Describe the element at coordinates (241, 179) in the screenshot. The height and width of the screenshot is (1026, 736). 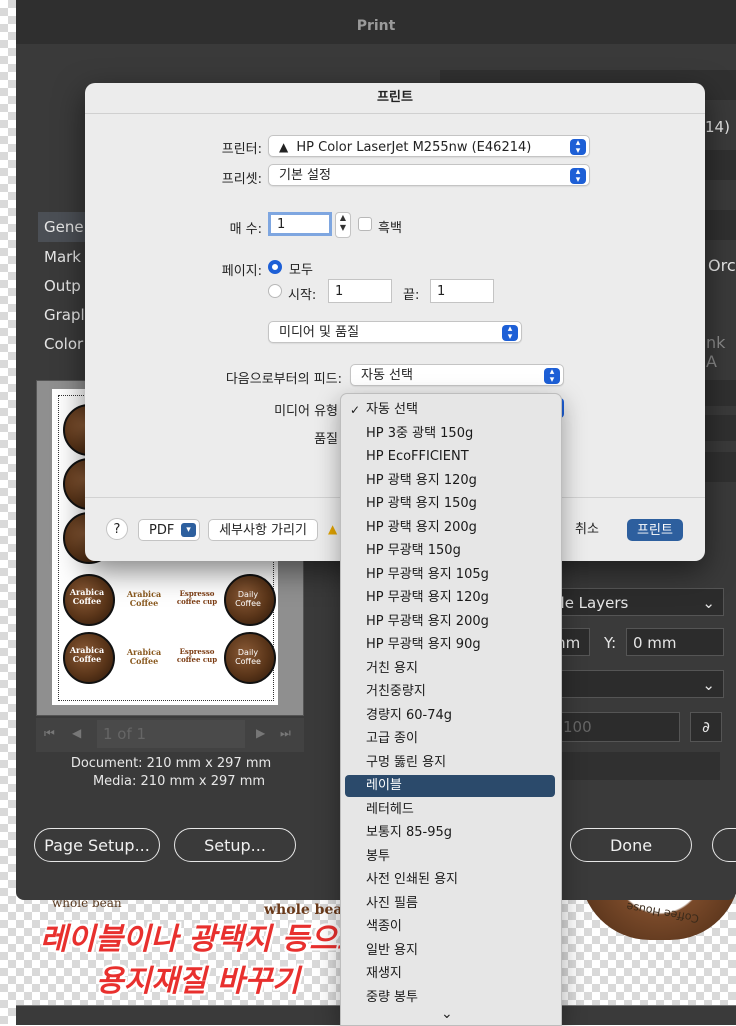
I see `preset-label: 프리셋:` at that location.